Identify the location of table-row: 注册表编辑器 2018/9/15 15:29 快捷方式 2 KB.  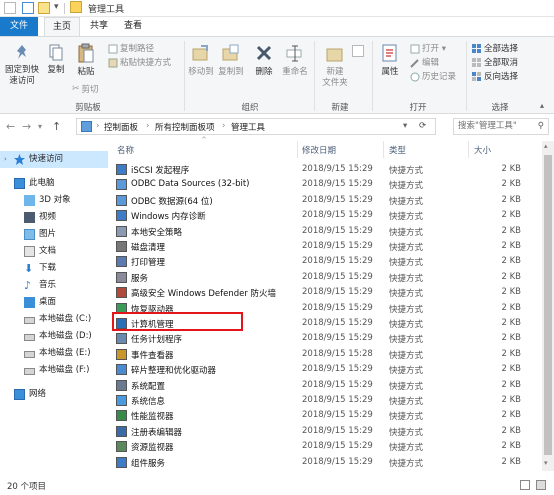
(326, 431).